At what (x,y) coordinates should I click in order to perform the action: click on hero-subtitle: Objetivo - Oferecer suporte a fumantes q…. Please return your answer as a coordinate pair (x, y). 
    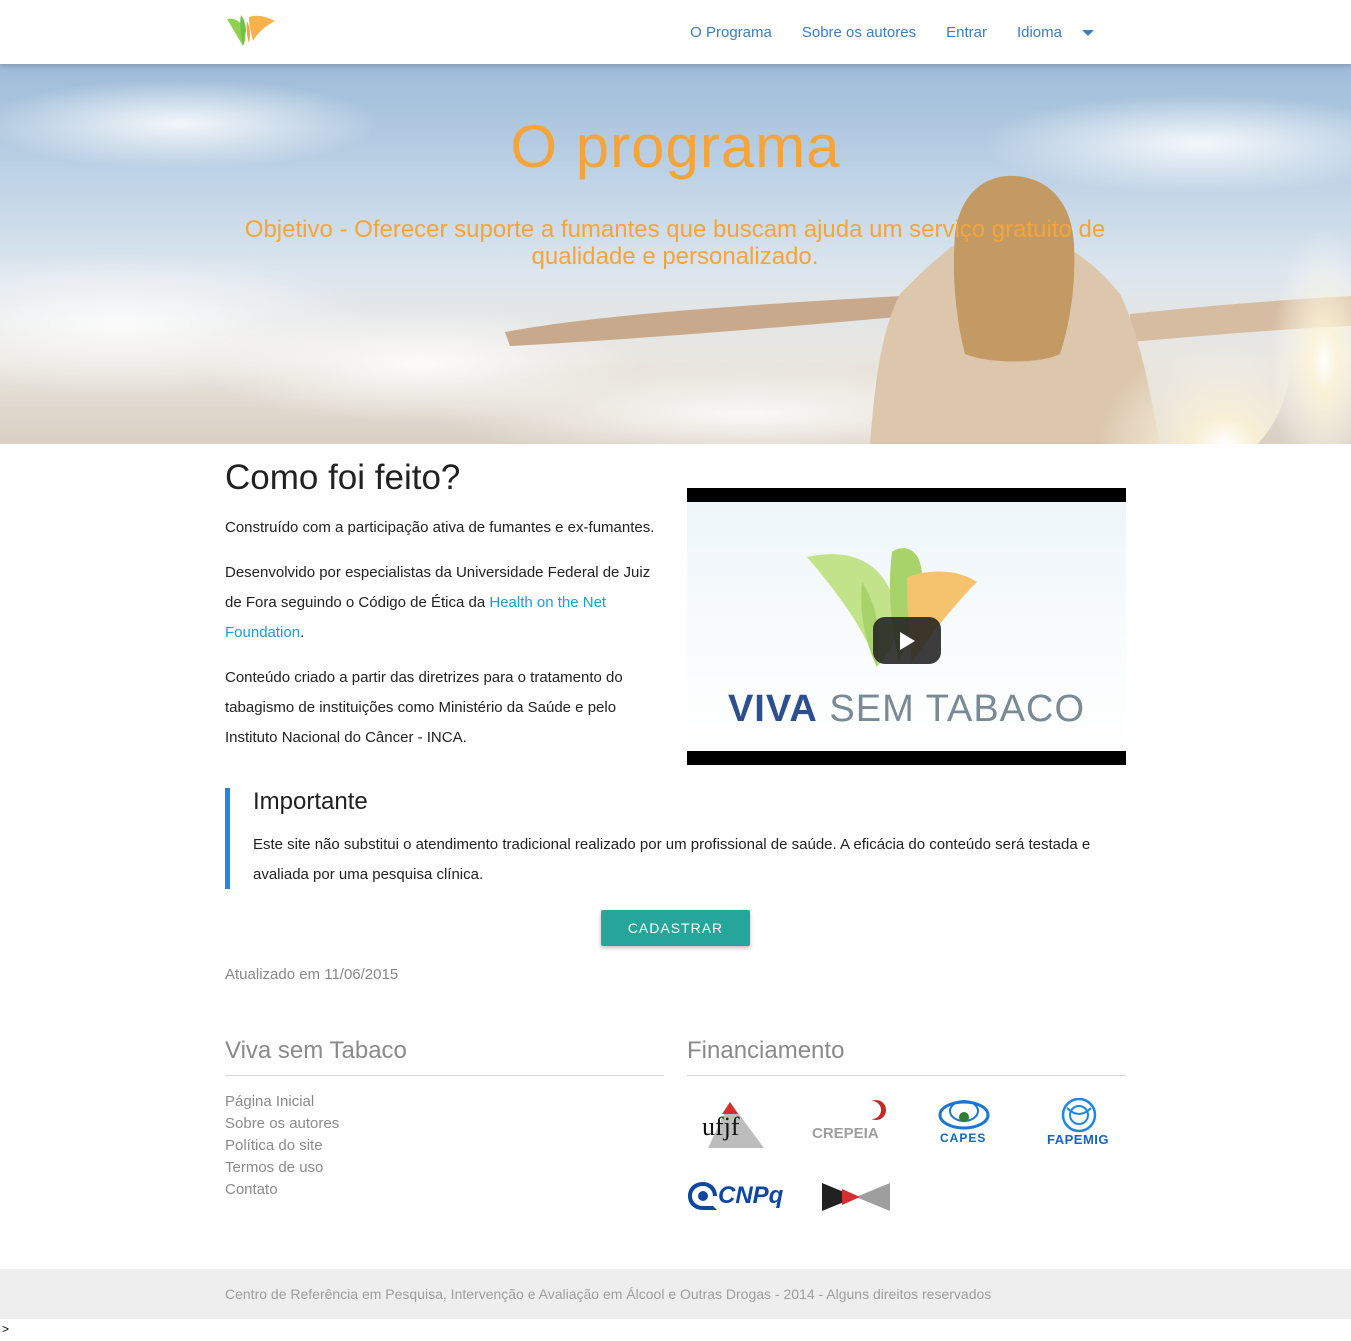
    Looking at the image, I should click on (675, 243).